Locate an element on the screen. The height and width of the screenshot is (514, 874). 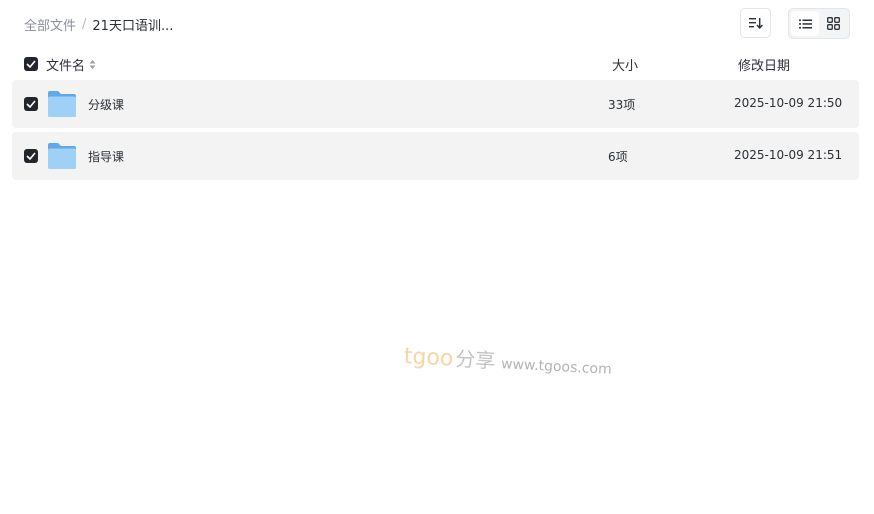
watermark-cn: 分享 is located at coordinates (475, 359).